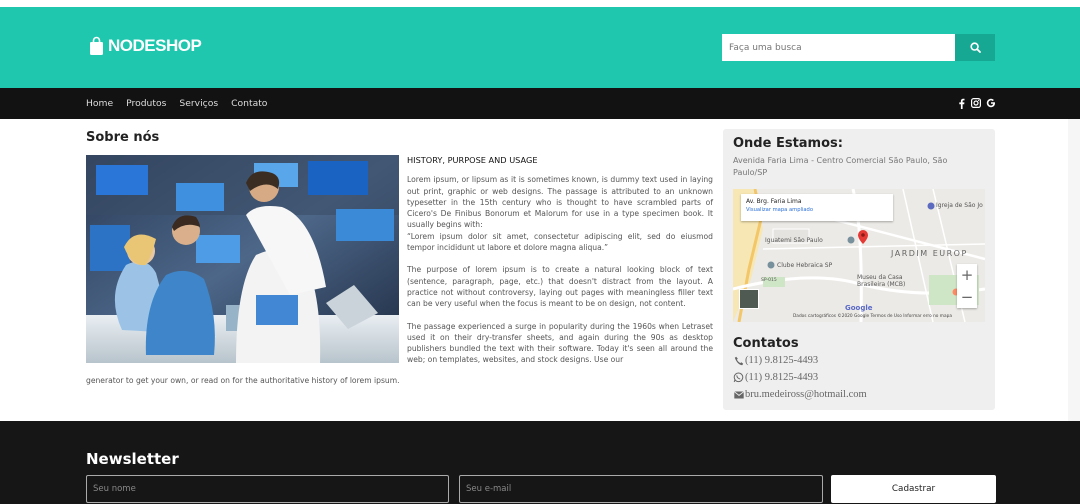 Image resolution: width=1080 pixels, height=504 pixels. Describe the element at coordinates (913, 489) in the screenshot. I see `newsletter-submit-button: Cadastrar` at that location.